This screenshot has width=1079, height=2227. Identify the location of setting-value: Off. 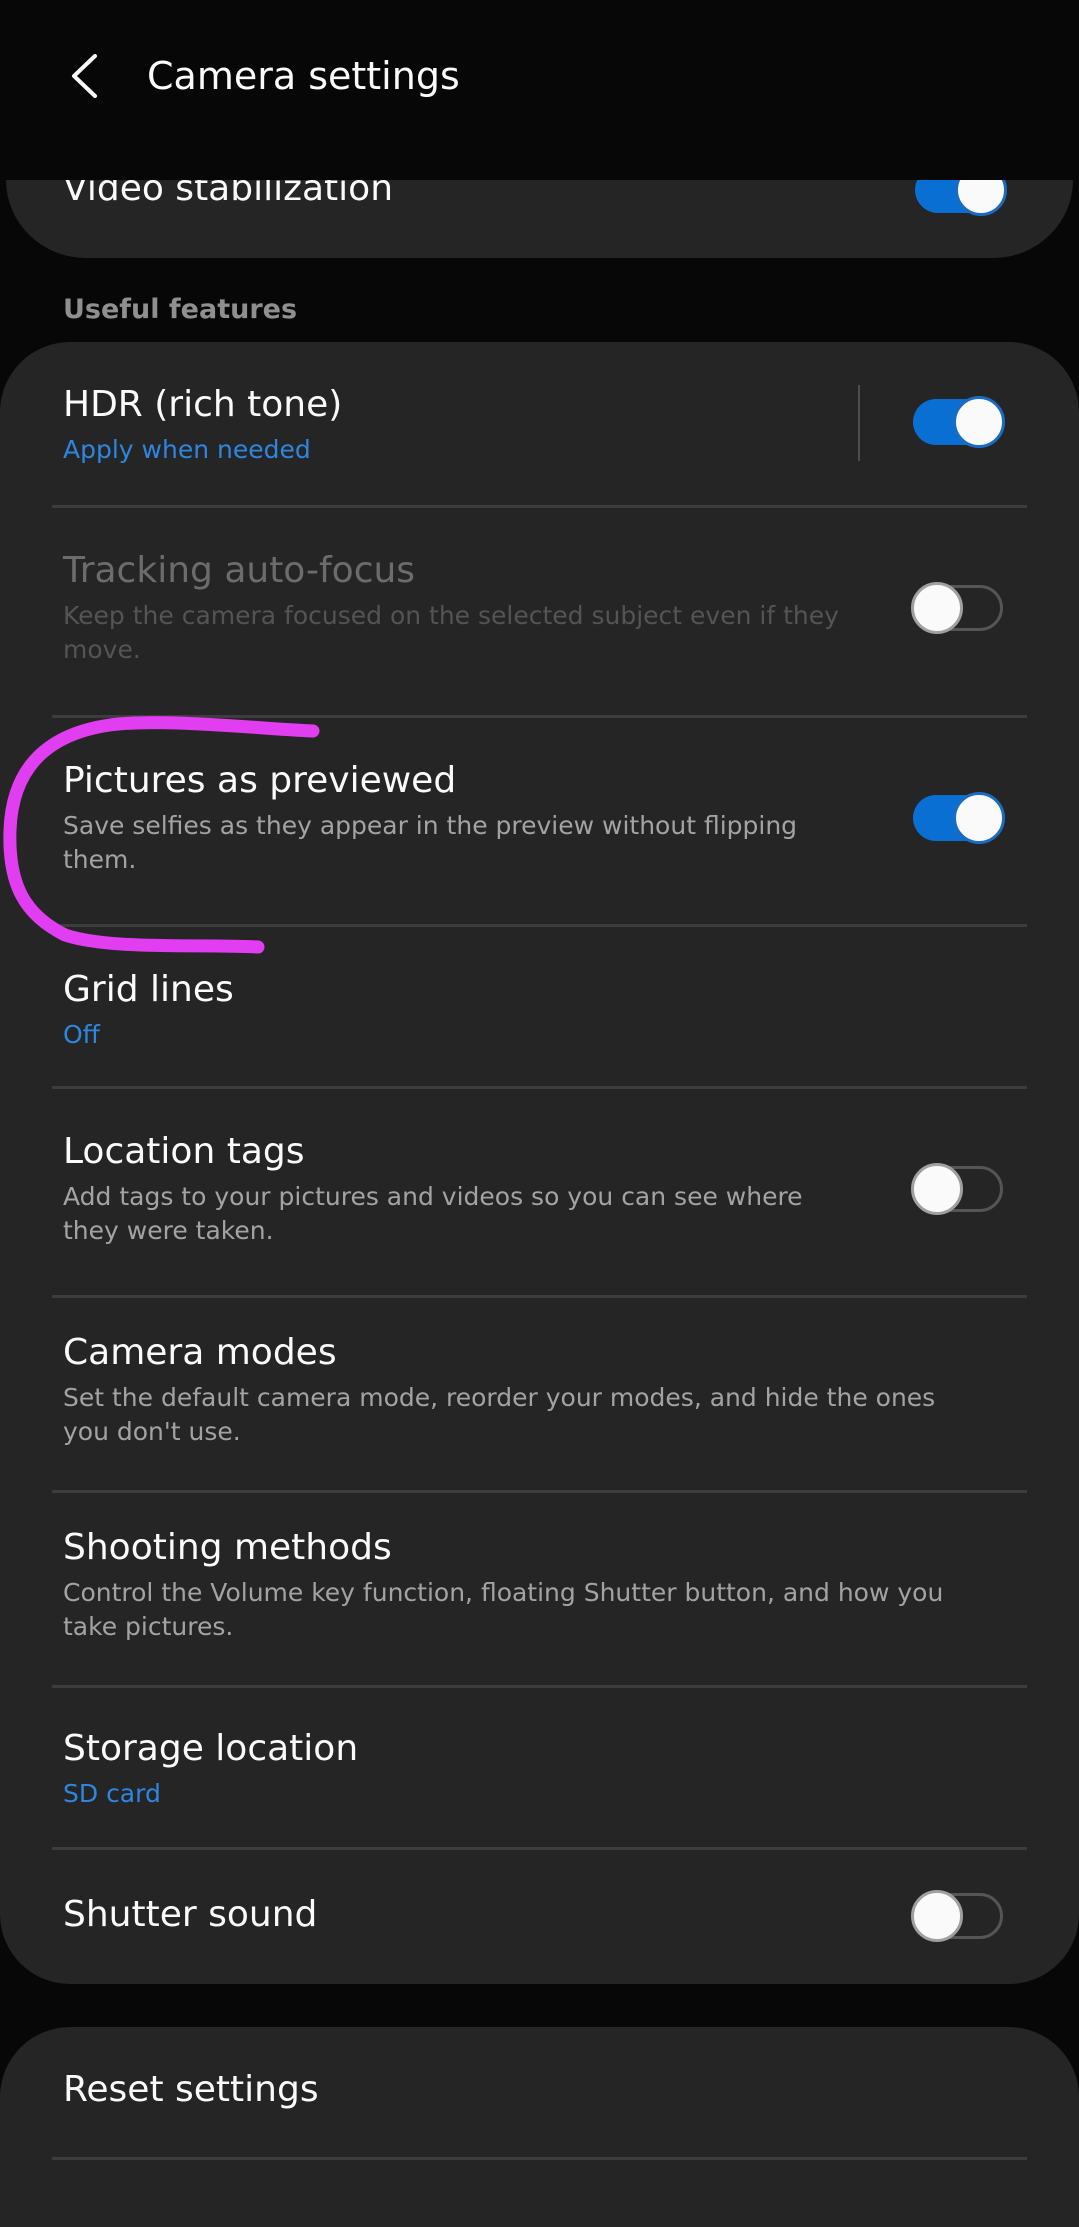
(81, 1034).